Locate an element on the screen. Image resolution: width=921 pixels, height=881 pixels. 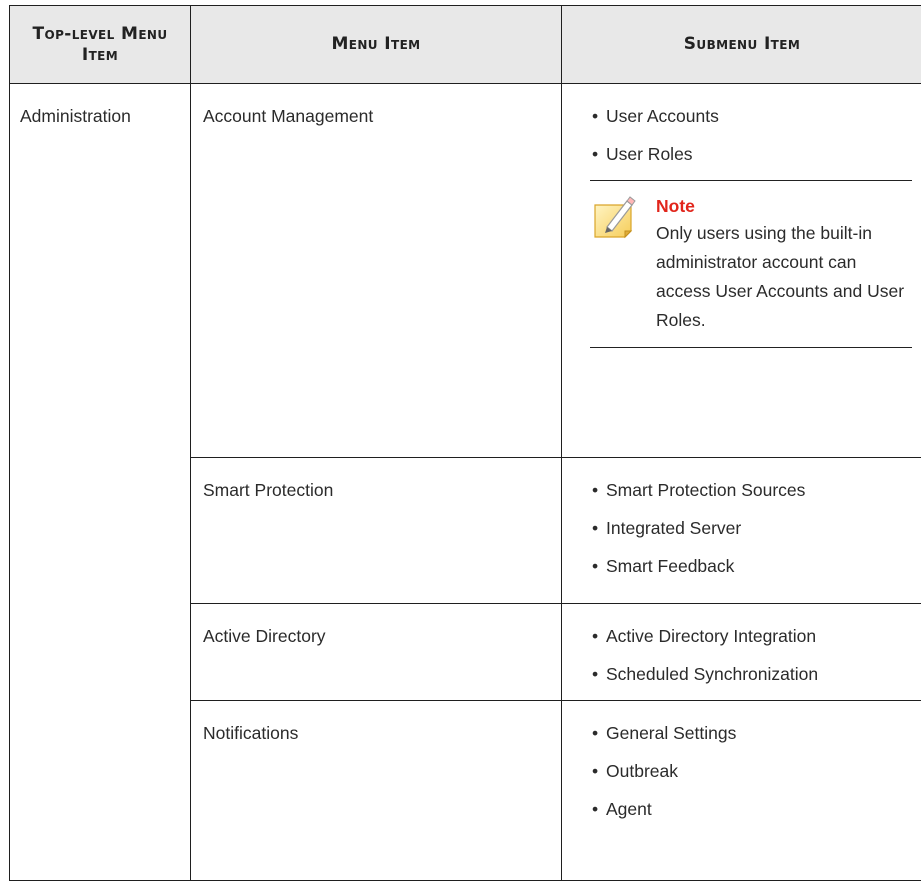
note-title: Note is located at coordinates (784, 206).